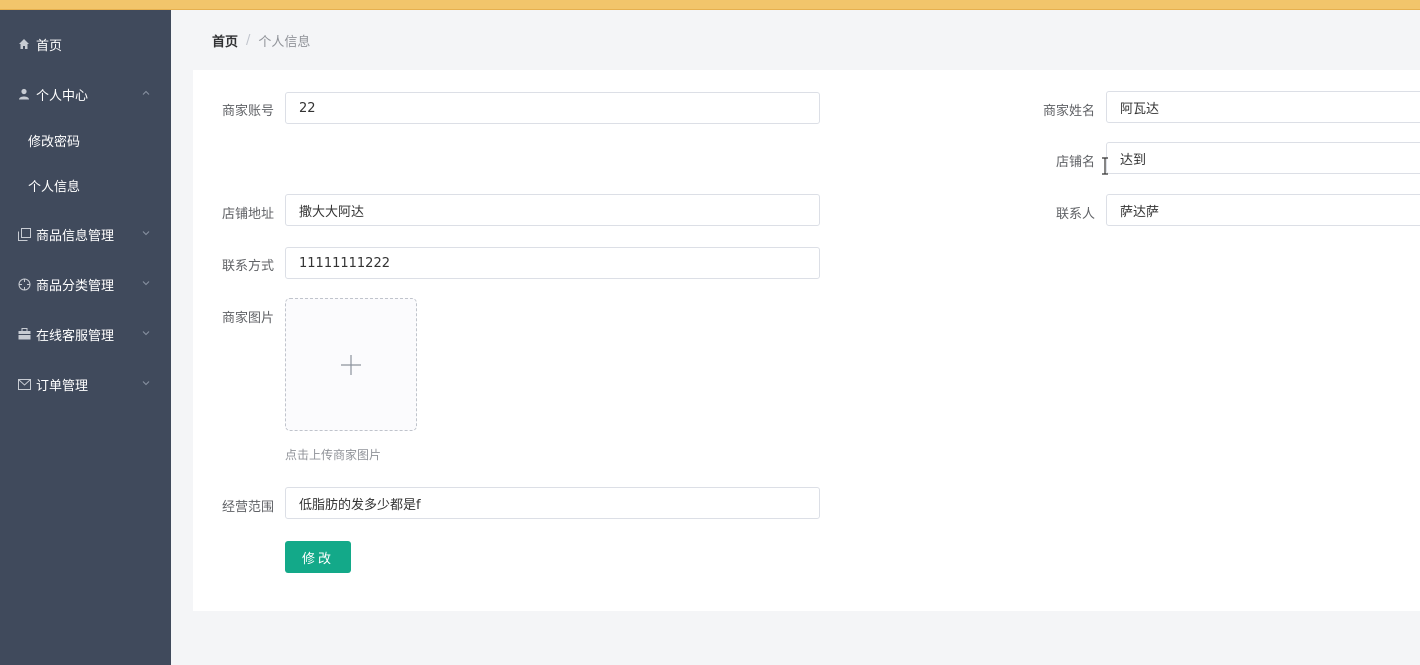 This screenshot has width=1420, height=665. What do you see at coordinates (247, 266) in the screenshot?
I see `phone-label: 联系方式` at bounding box center [247, 266].